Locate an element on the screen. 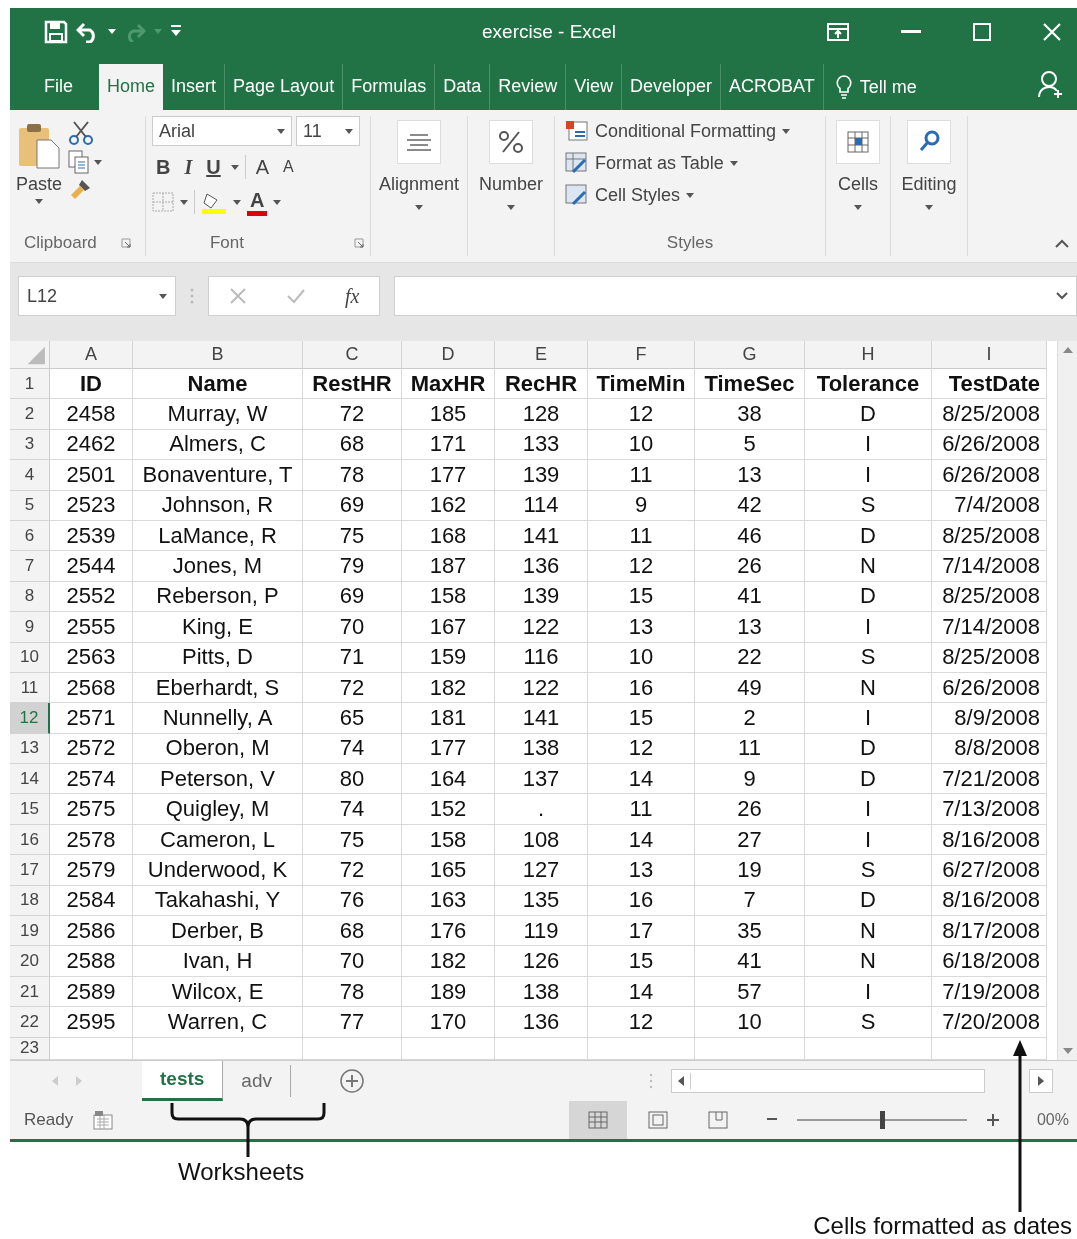  shrink-font-button: A is located at coordinates (288, 167).